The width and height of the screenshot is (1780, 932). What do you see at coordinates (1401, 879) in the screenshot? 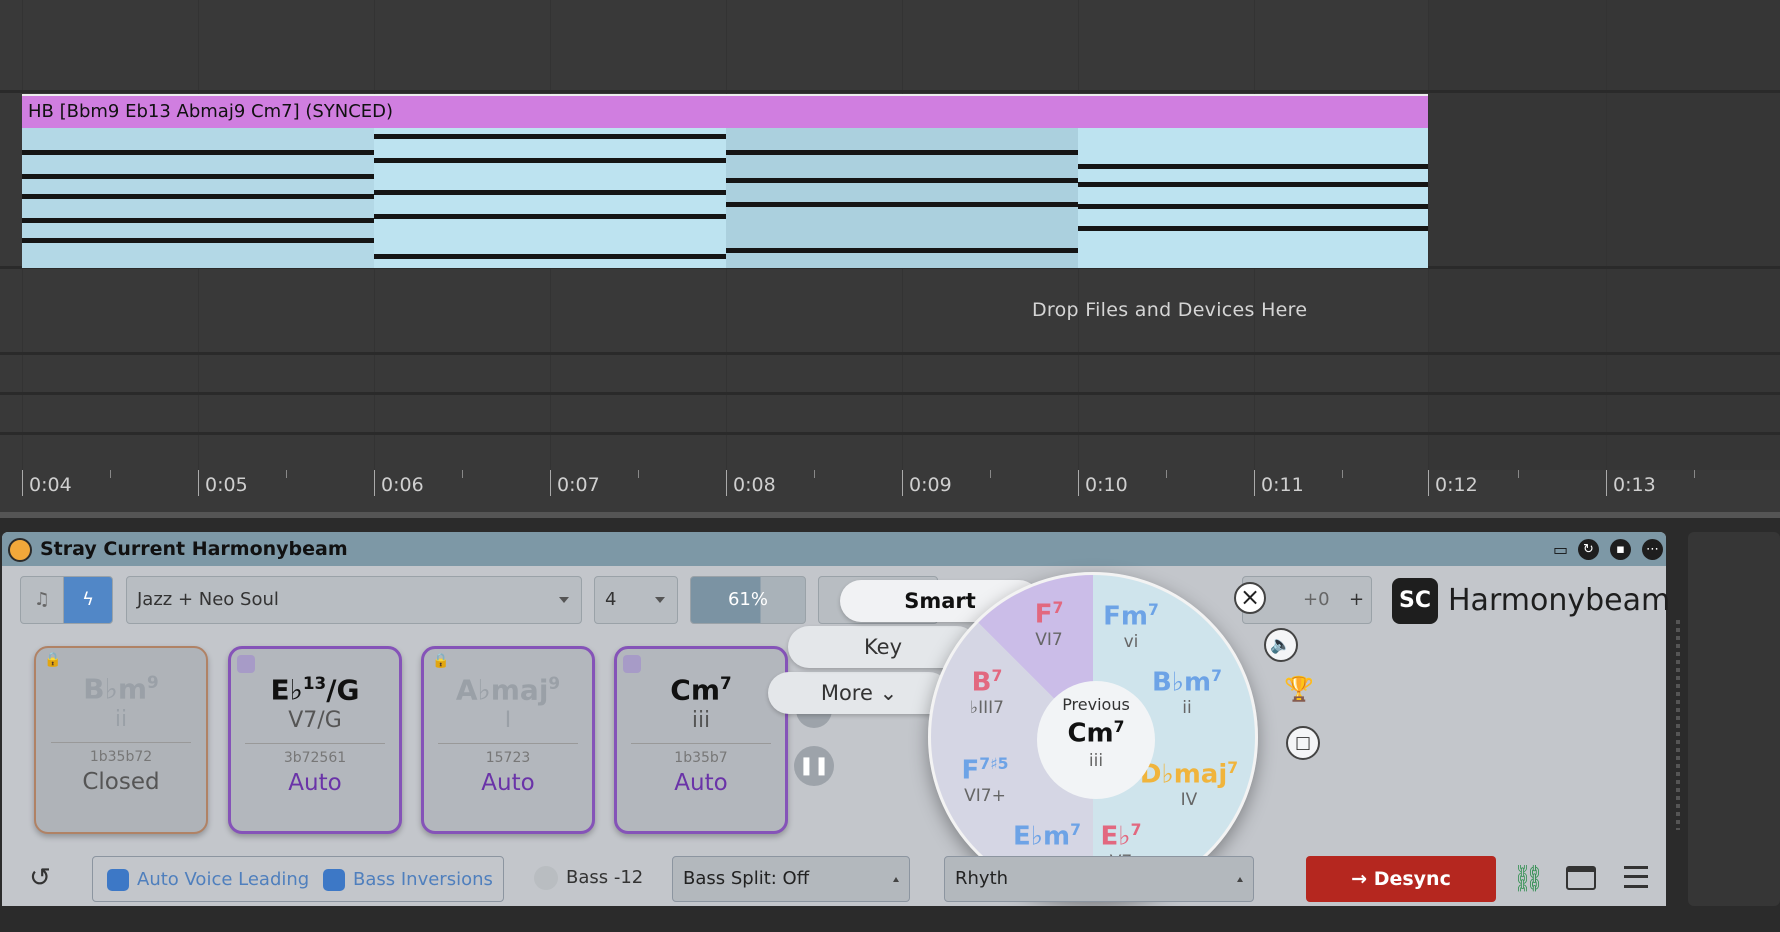
I see `desync-button: → Desync` at bounding box center [1401, 879].